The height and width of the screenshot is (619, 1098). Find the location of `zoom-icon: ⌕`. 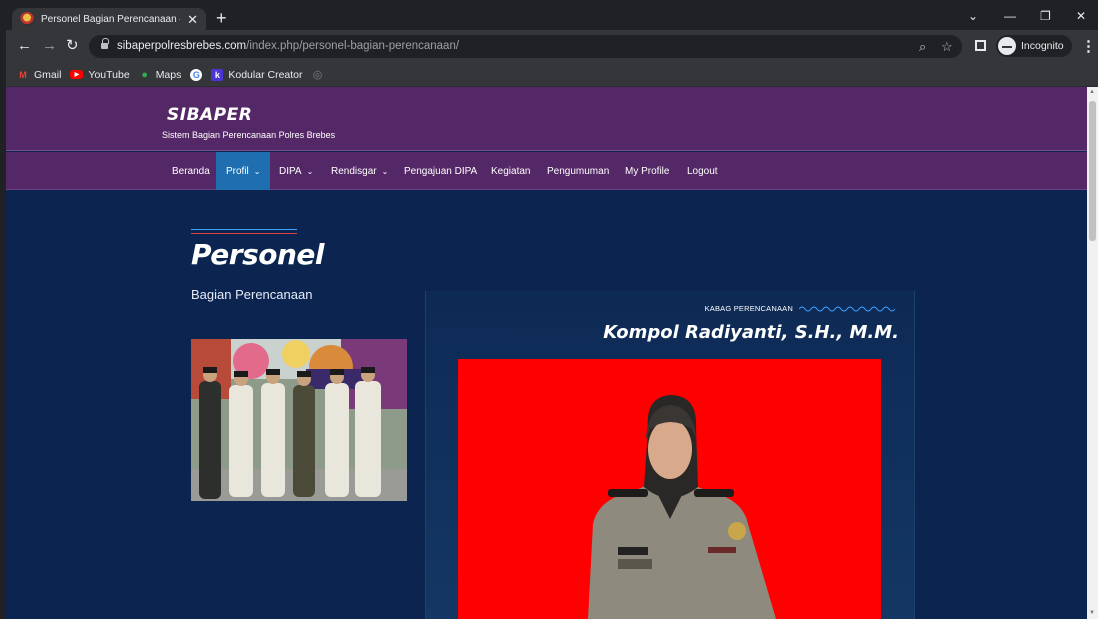

zoom-icon: ⌕ is located at coordinates (922, 47).